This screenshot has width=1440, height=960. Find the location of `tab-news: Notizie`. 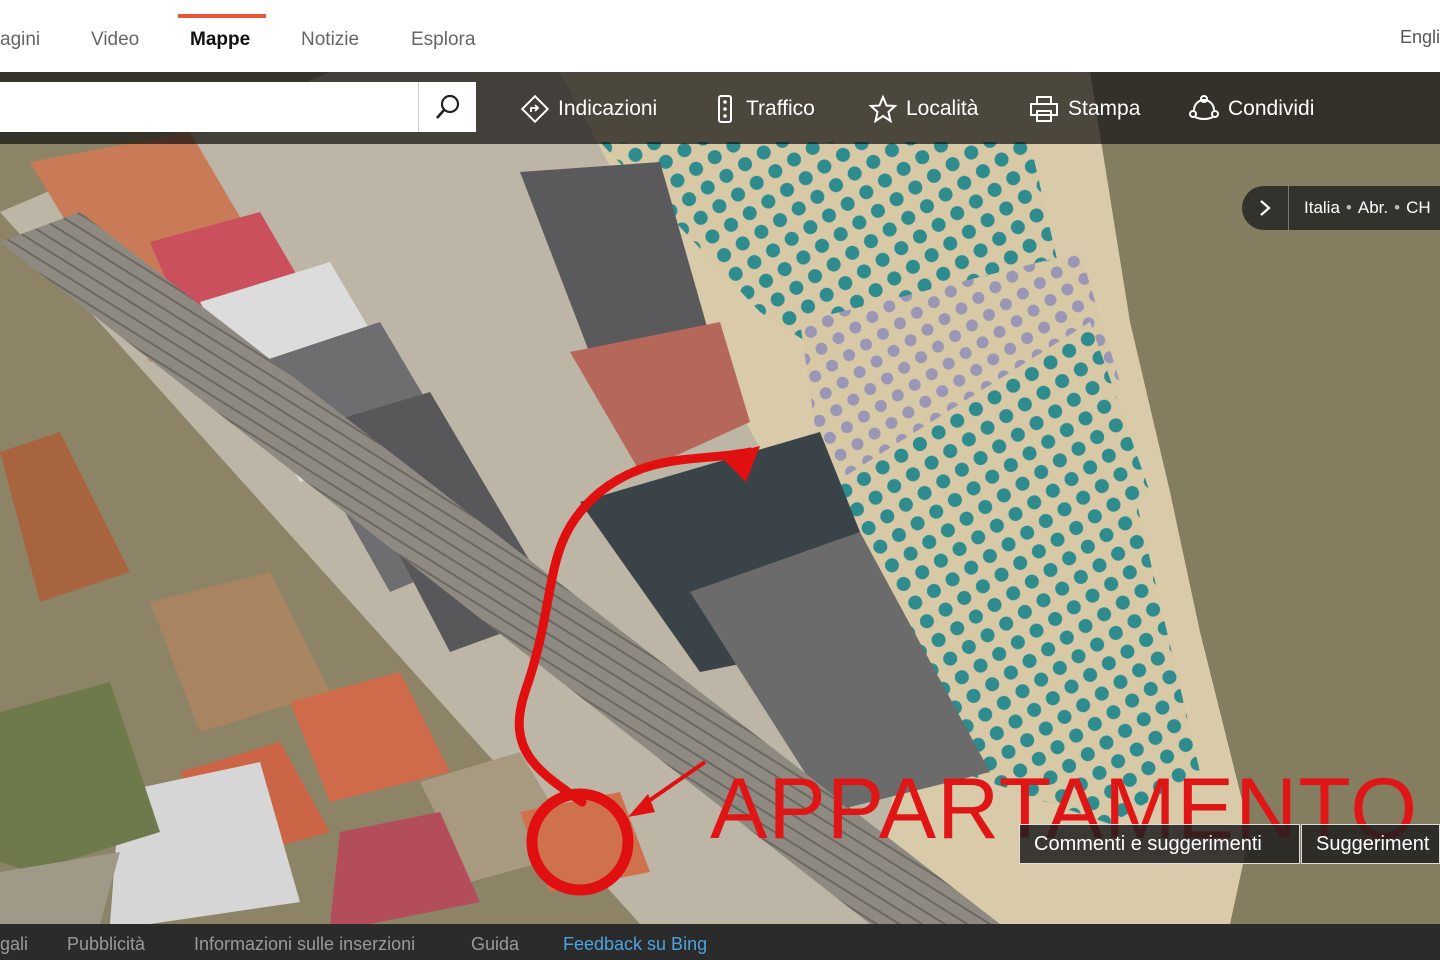

tab-news: Notizie is located at coordinates (330, 40).